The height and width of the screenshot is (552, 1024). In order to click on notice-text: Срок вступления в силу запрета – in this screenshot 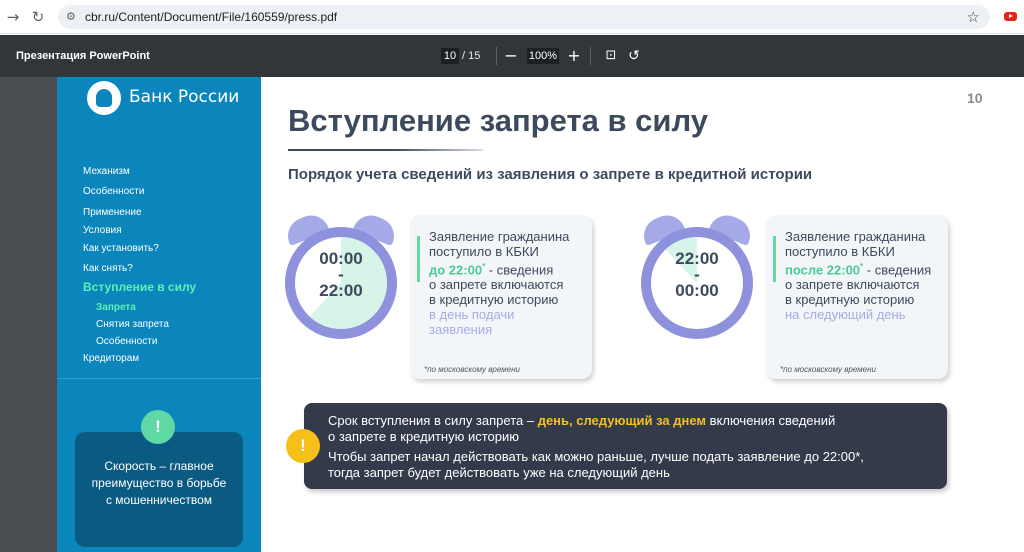, I will do `click(433, 420)`.